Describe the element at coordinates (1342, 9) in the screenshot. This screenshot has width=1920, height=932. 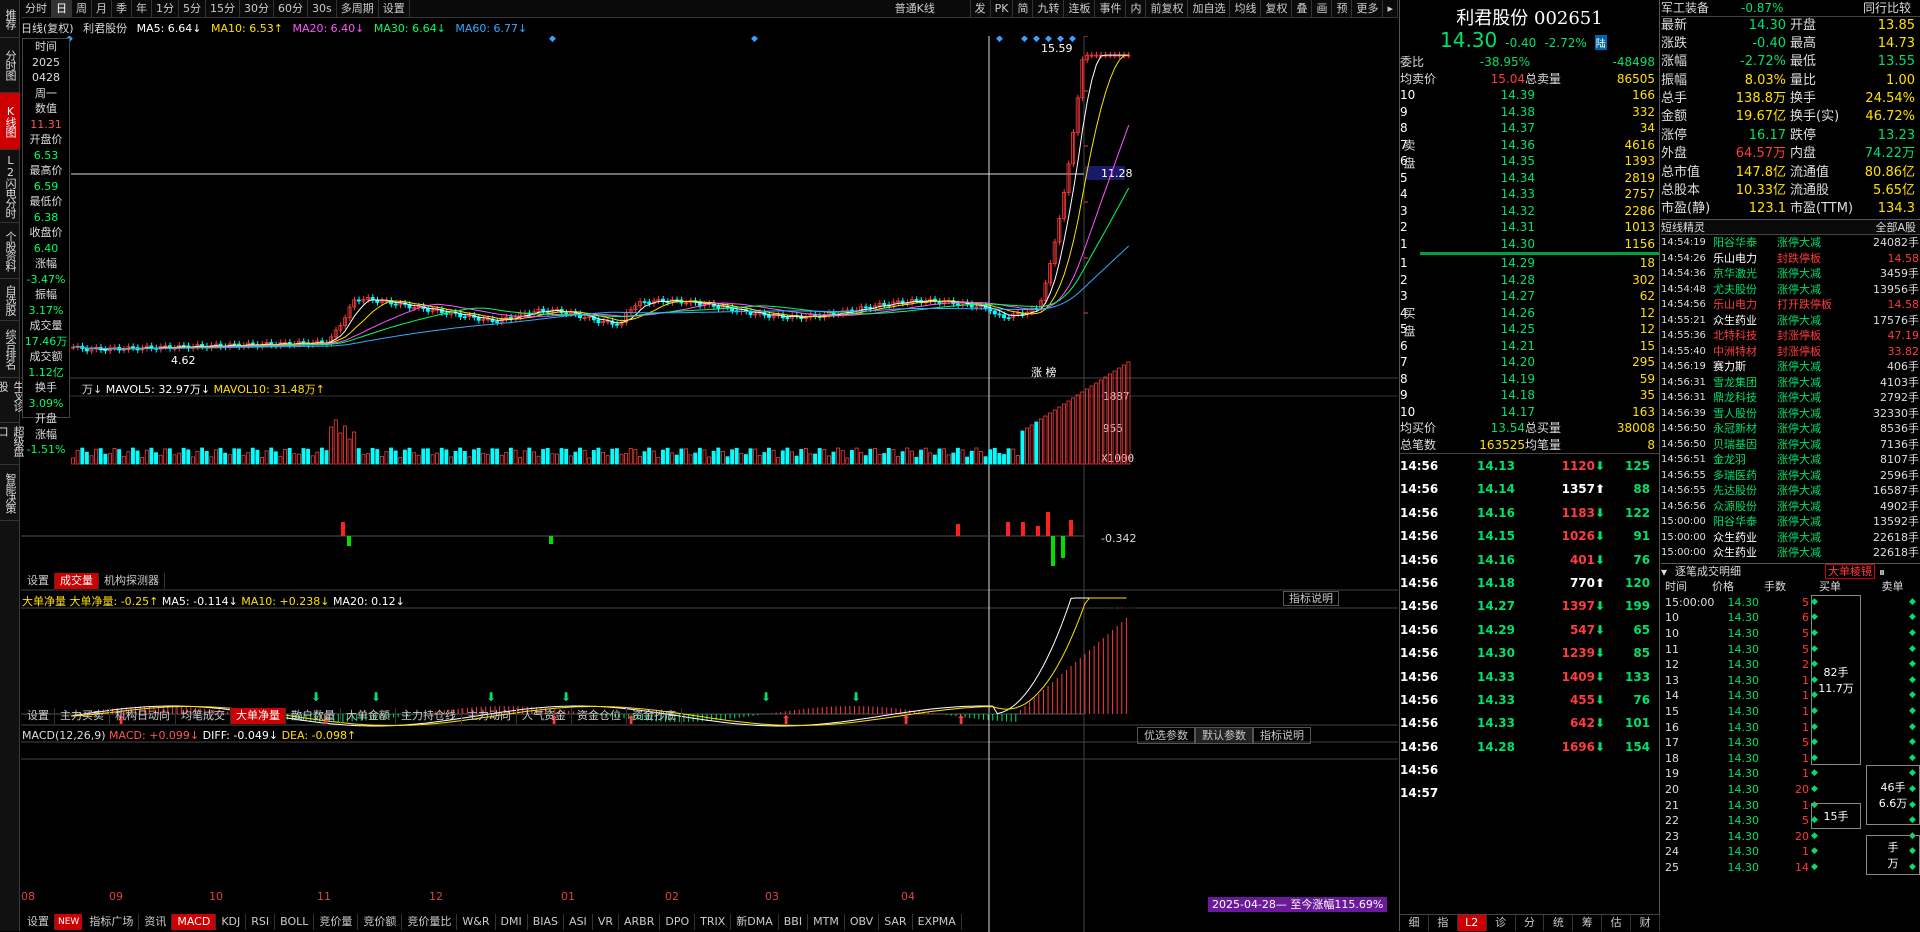
I see `toolbar-button-13: 预` at that location.